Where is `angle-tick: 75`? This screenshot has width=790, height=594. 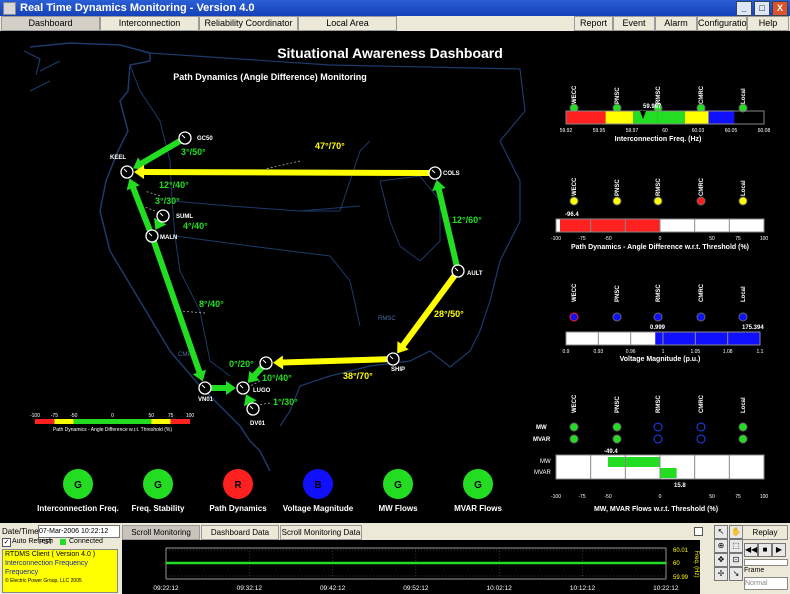
angle-tick: 75 is located at coordinates (738, 239).